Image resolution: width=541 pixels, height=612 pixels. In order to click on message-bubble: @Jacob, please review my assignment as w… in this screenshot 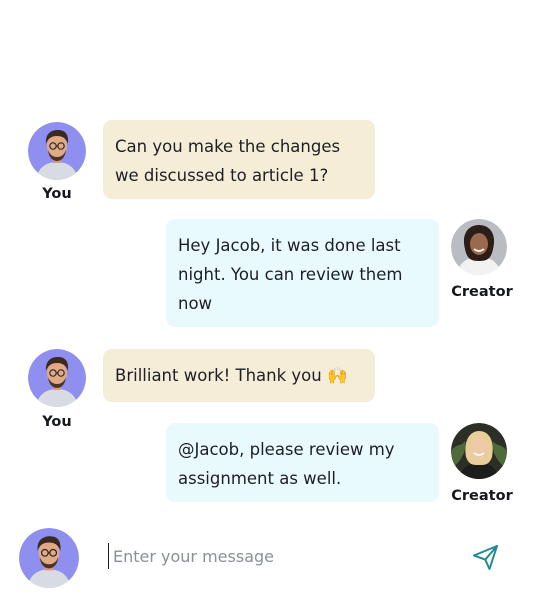, I will do `click(302, 462)`.